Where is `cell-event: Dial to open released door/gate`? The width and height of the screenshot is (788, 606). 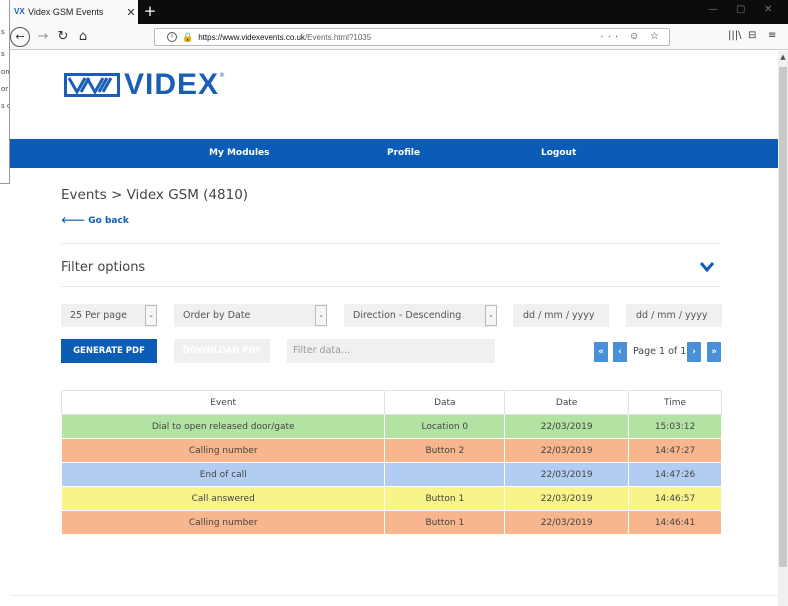 cell-event: Dial to open released door/gate is located at coordinates (223, 426).